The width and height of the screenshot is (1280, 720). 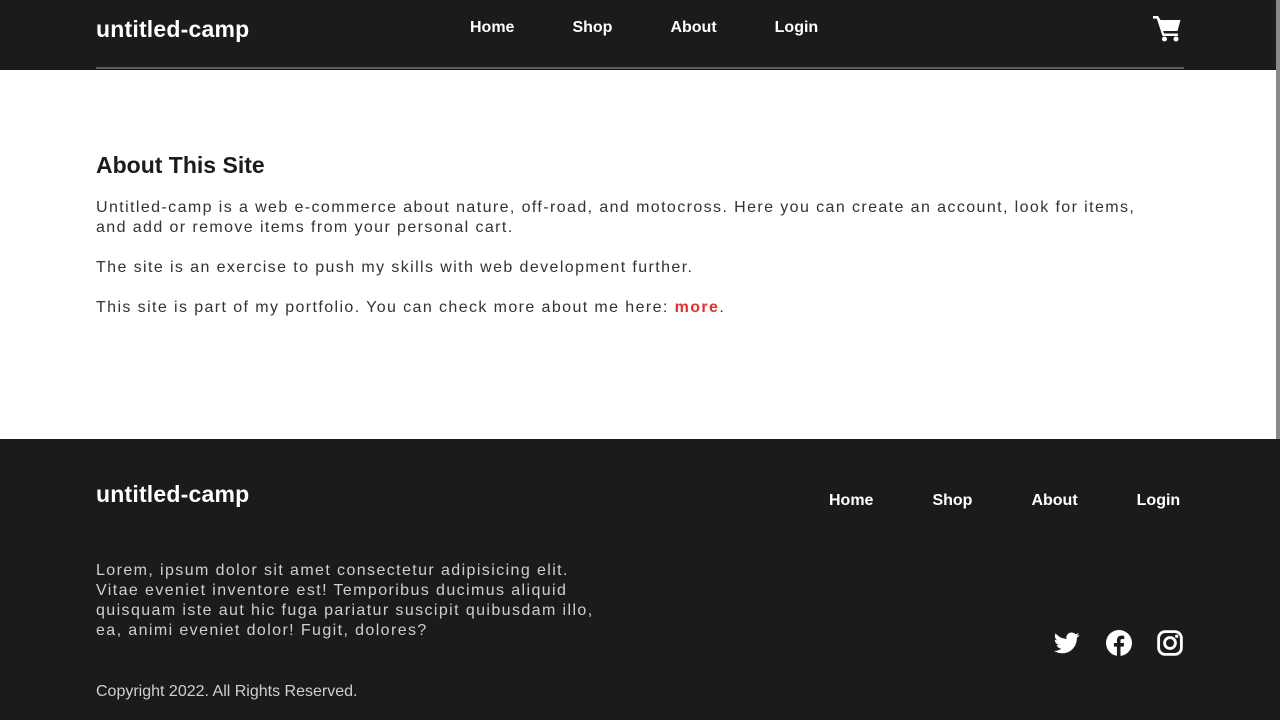 I want to click on more-link: more, so click(x=697, y=307).